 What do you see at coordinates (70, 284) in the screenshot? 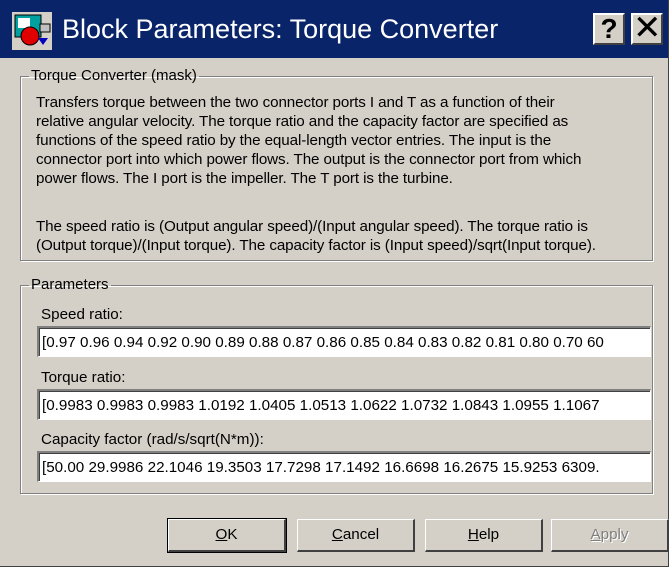
I see `parameters-group-legend: Parameters` at bounding box center [70, 284].